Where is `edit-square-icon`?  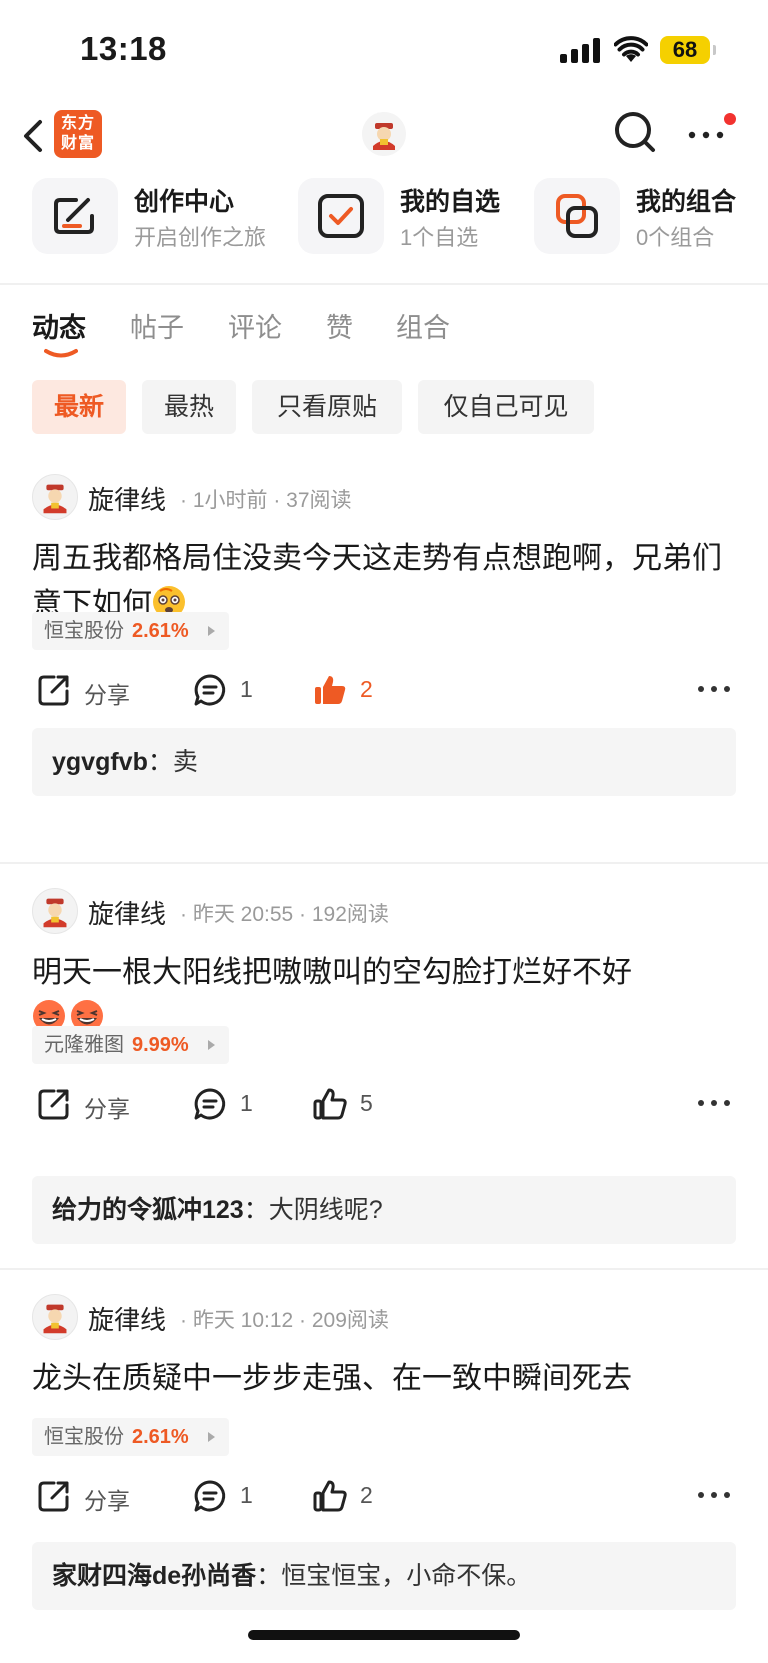
edit-square-icon is located at coordinates (75, 216).